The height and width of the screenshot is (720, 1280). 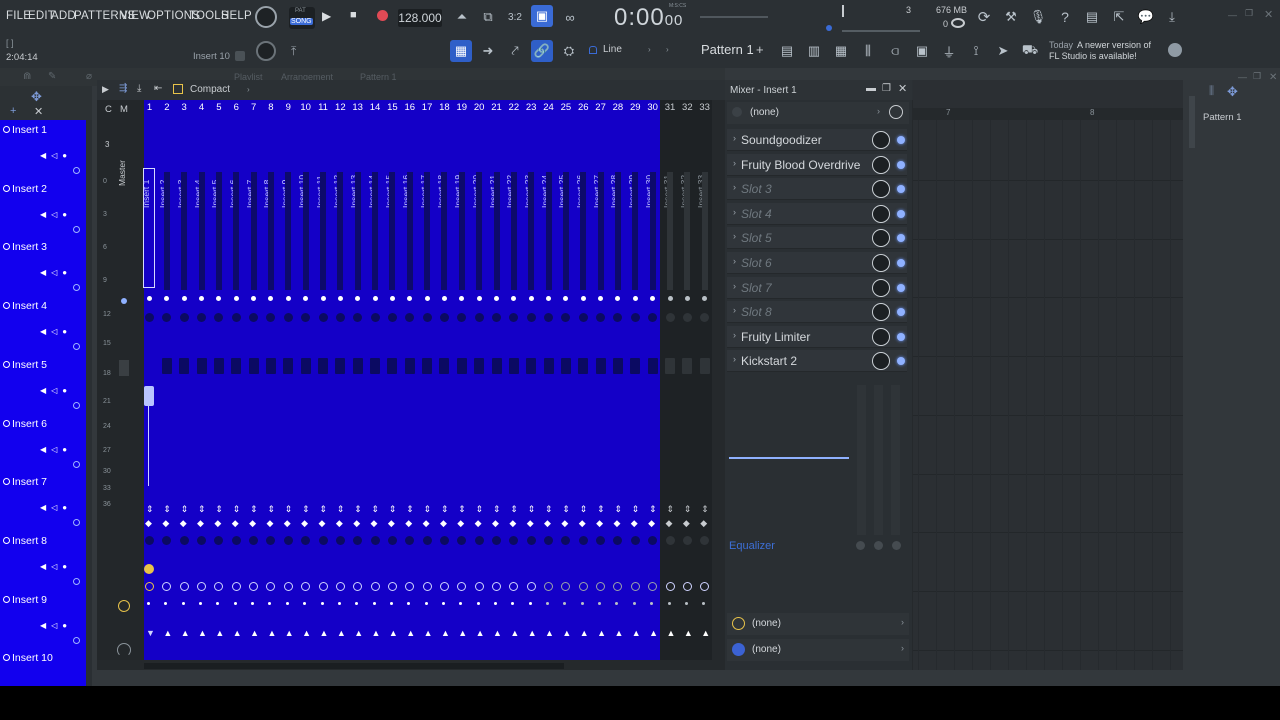 I want to click on insert-track-row: Insert 9 ◀◁●, so click(x=43, y=619).